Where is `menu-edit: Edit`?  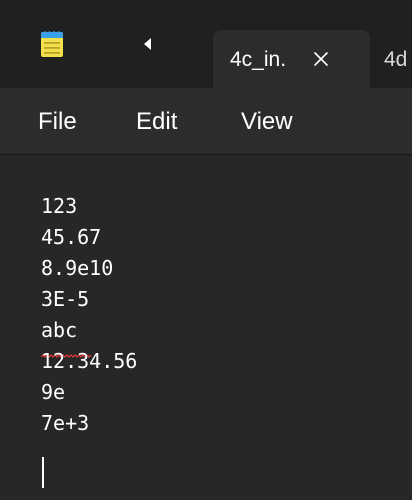 menu-edit: Edit is located at coordinates (156, 122).